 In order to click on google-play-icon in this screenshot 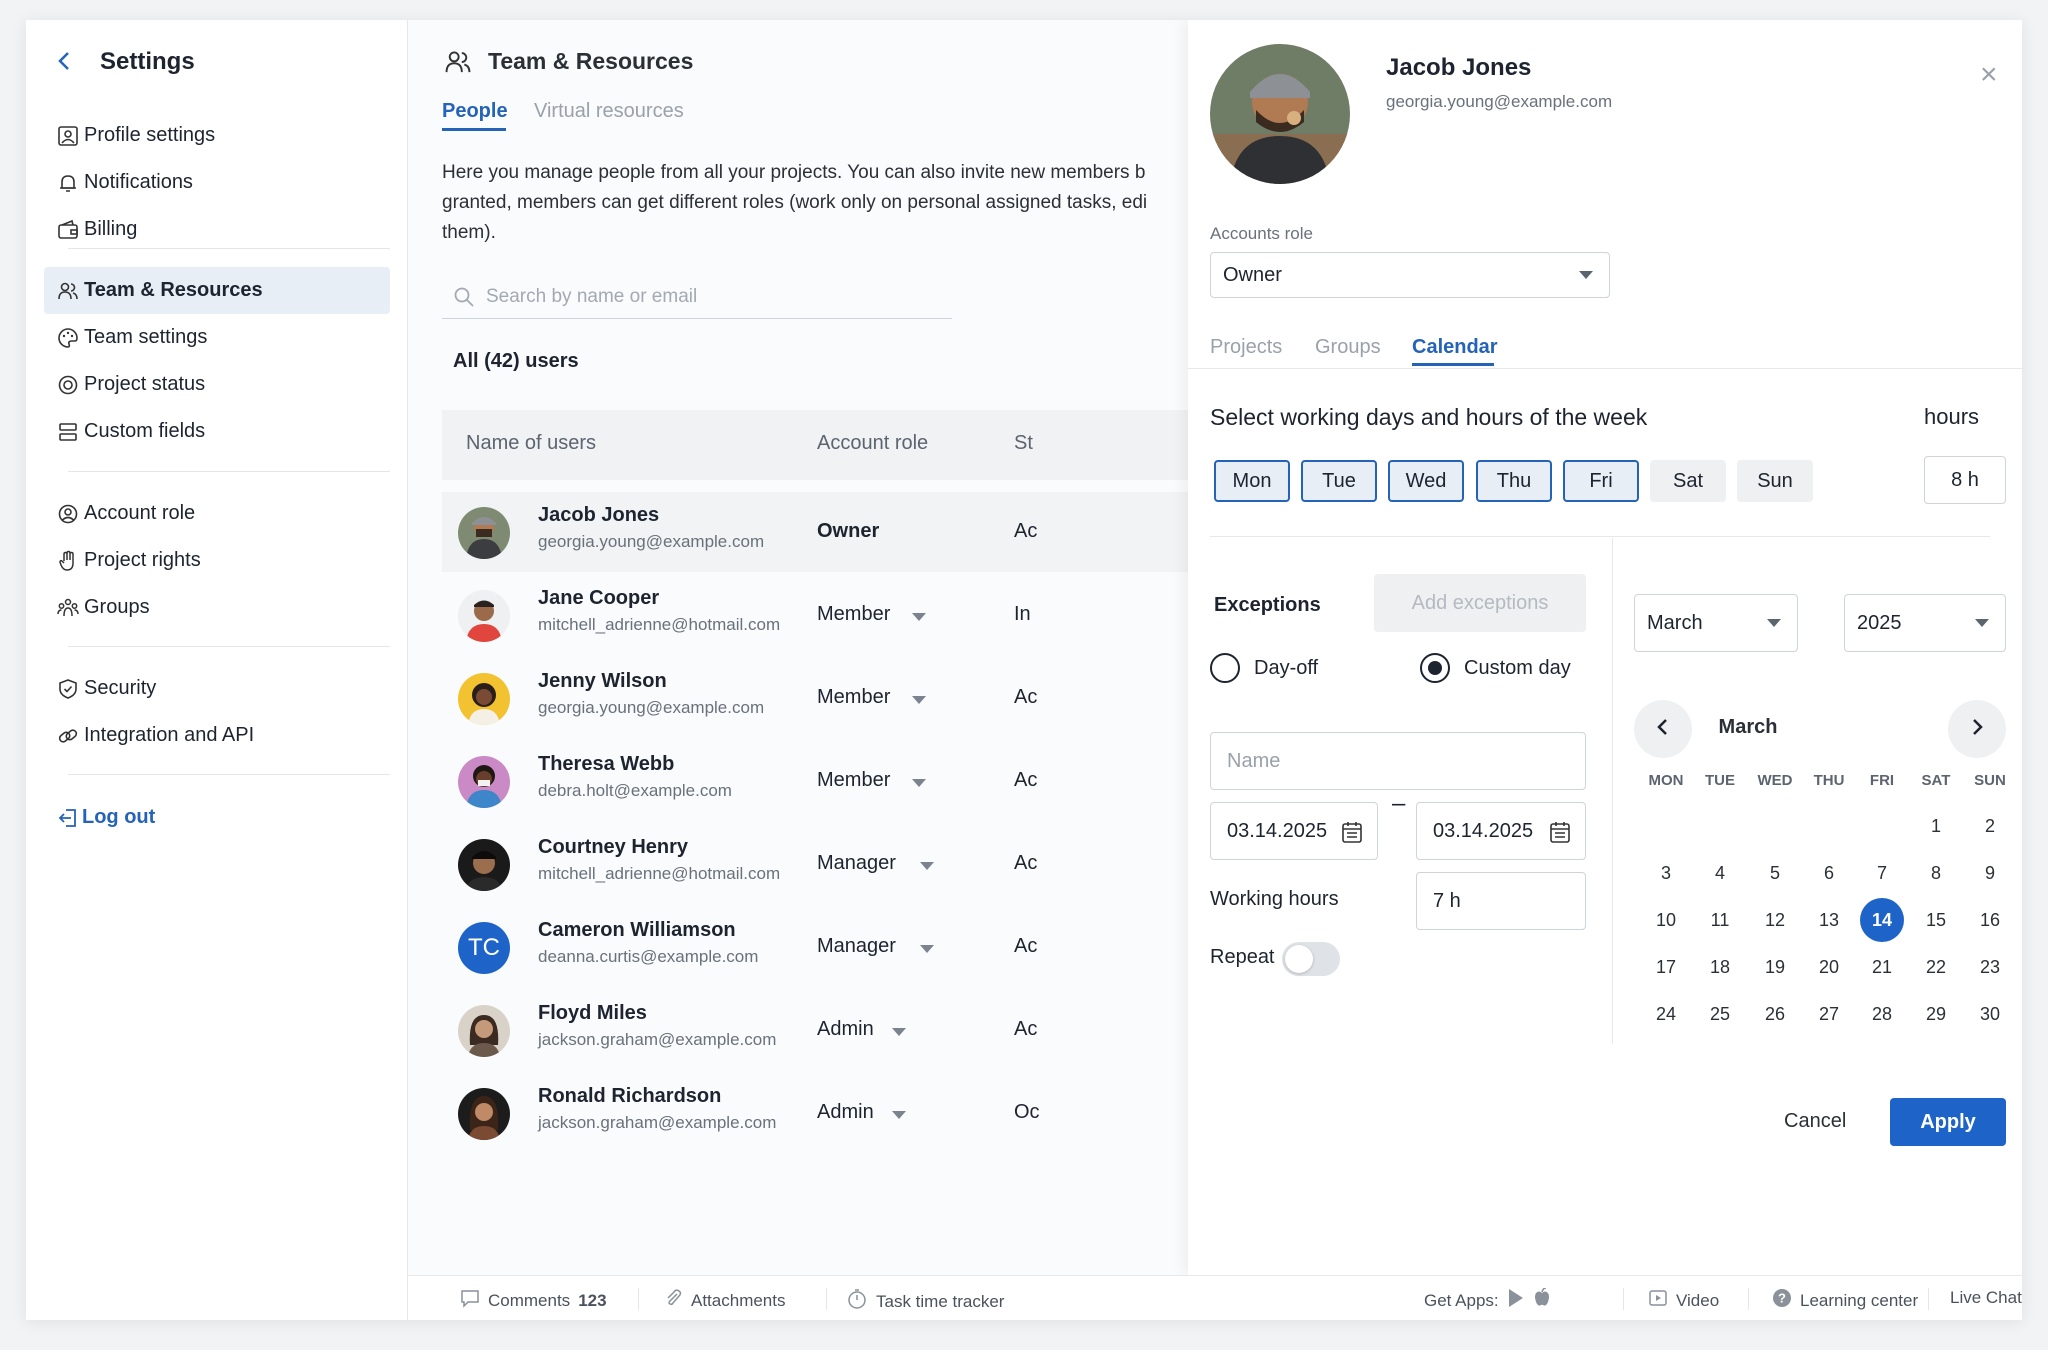, I will do `click(1516, 1300)`.